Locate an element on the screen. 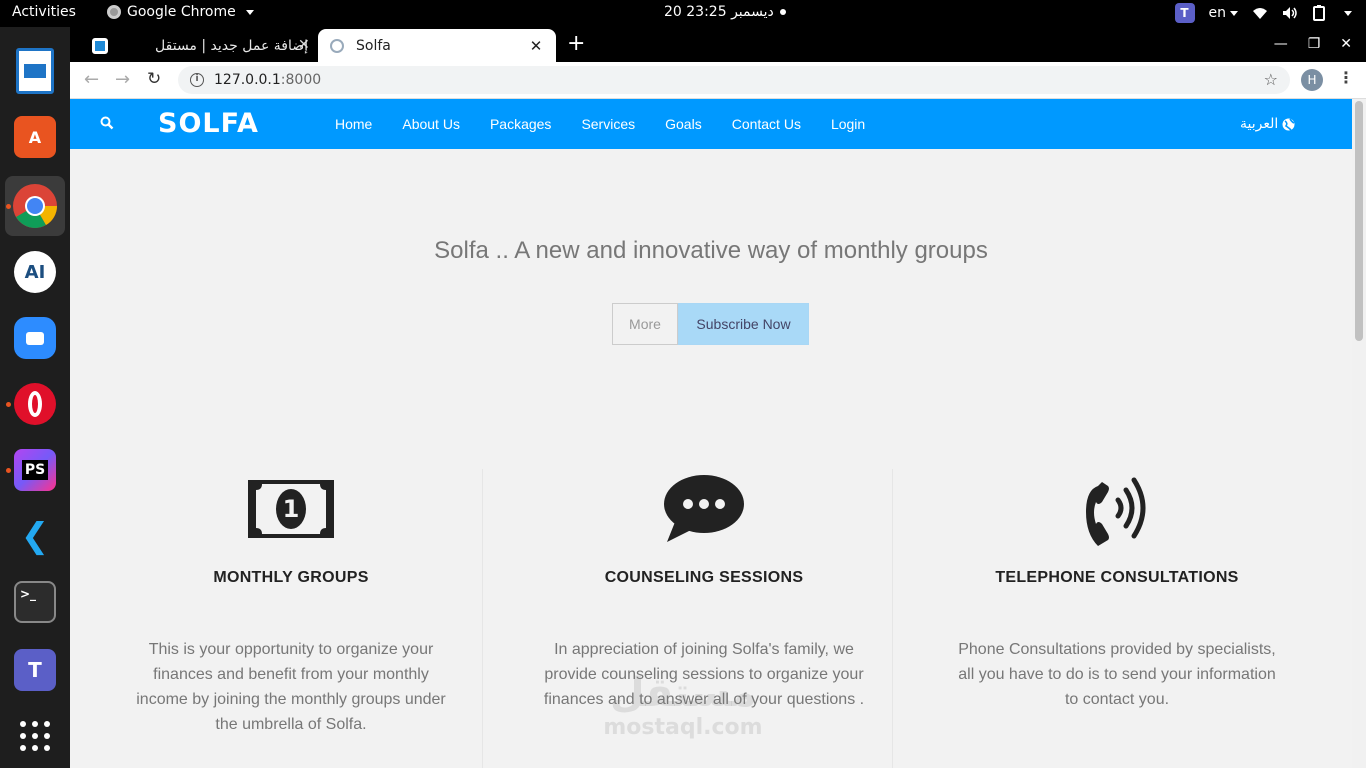 Image resolution: width=1366 pixels, height=768 pixels. input-language: en is located at coordinates (1223, 13).